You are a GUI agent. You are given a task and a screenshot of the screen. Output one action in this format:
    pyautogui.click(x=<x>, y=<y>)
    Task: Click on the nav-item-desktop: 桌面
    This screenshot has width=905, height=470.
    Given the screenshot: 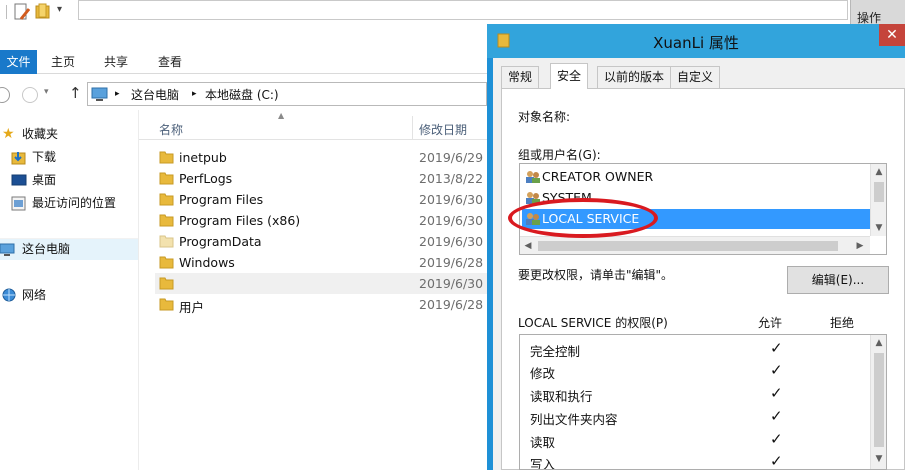 What is the action you would take?
    pyautogui.click(x=69, y=180)
    